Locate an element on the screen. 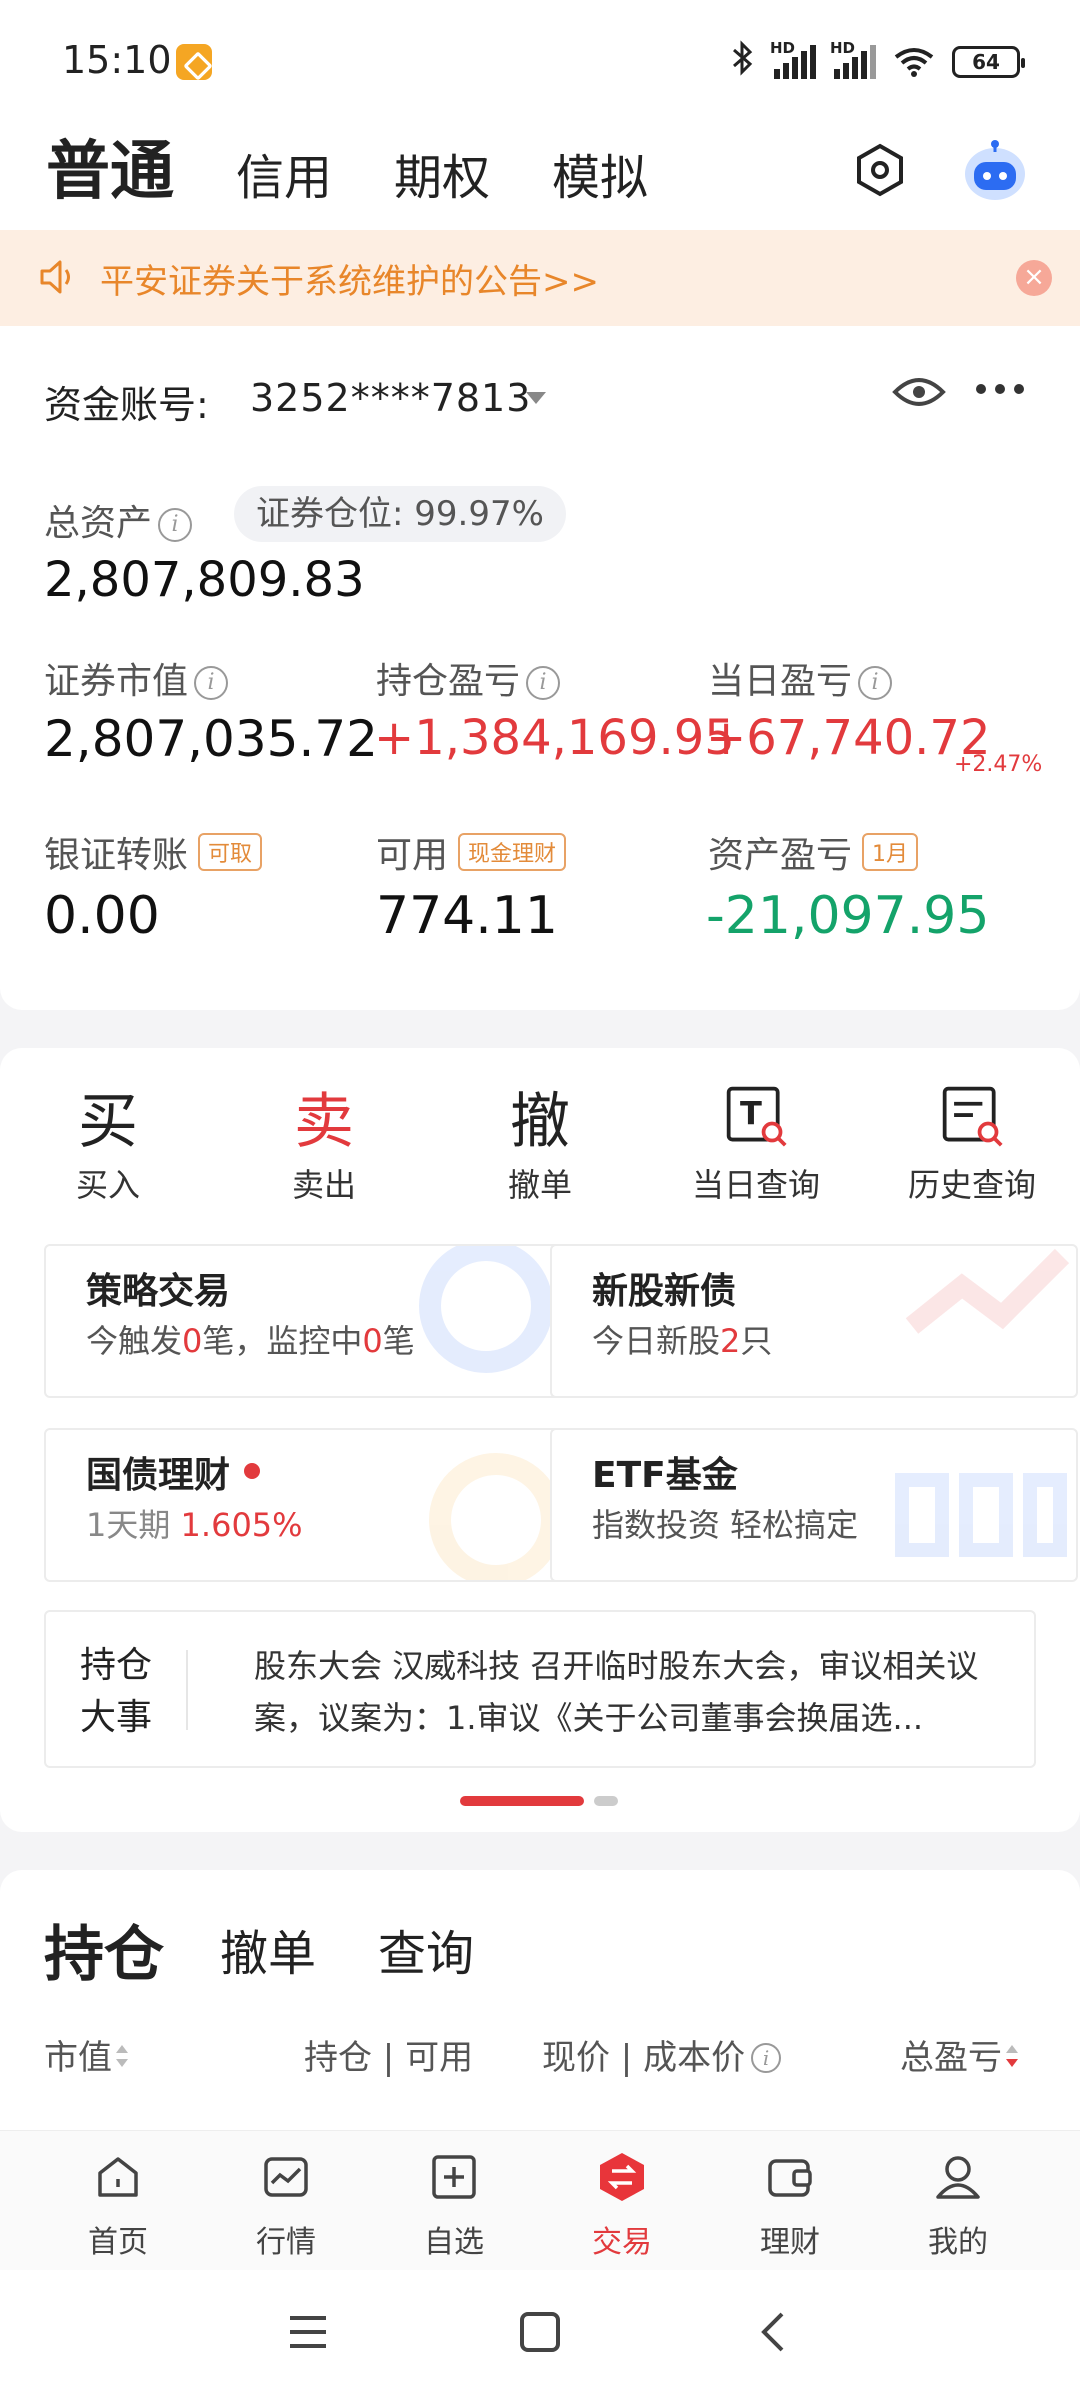 The height and width of the screenshot is (2400, 1080). sell-button: 卖 卖出 is located at coordinates (324, 1141).